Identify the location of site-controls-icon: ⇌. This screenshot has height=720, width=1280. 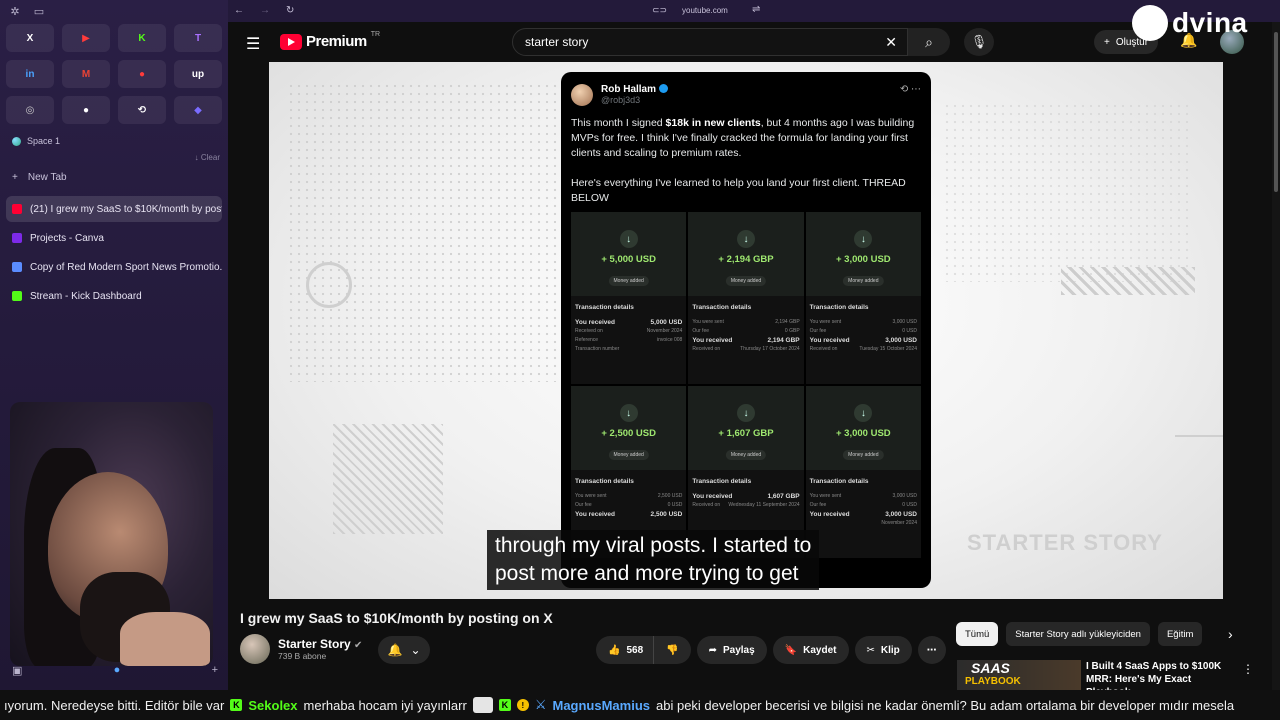
(756, 9).